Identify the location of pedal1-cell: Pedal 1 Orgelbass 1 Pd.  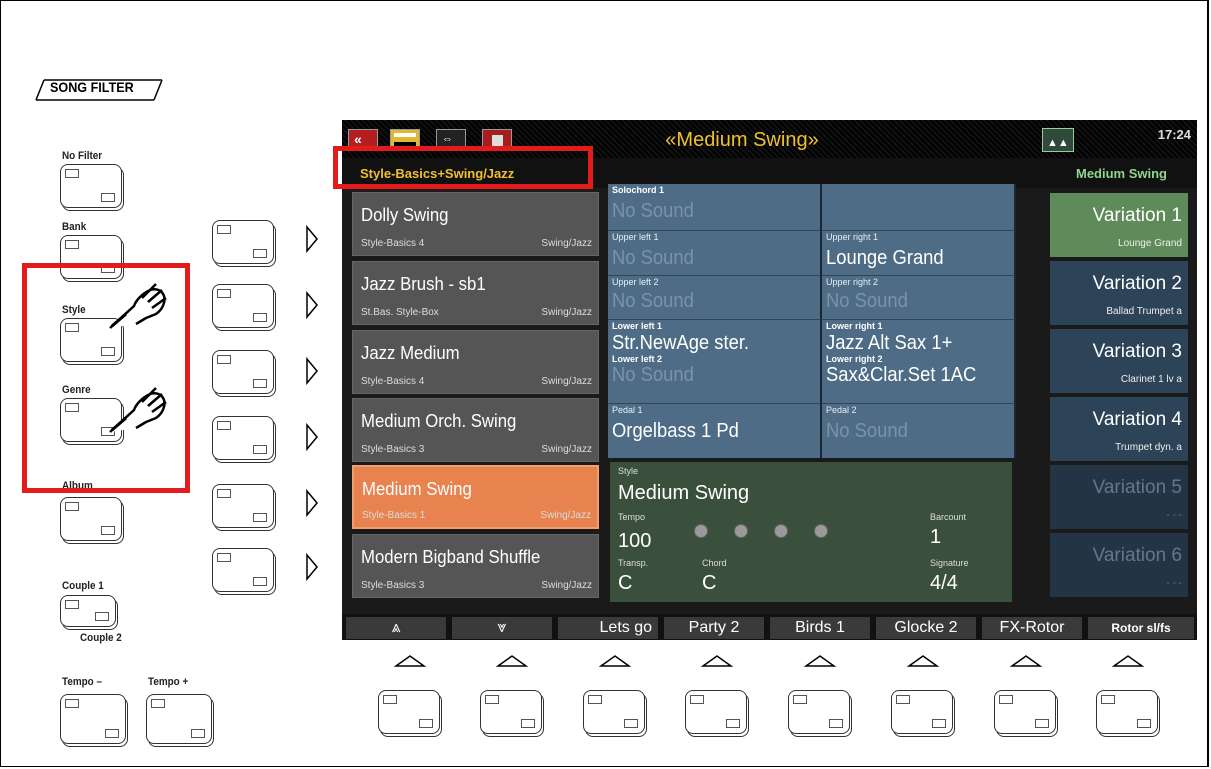
(715, 431).